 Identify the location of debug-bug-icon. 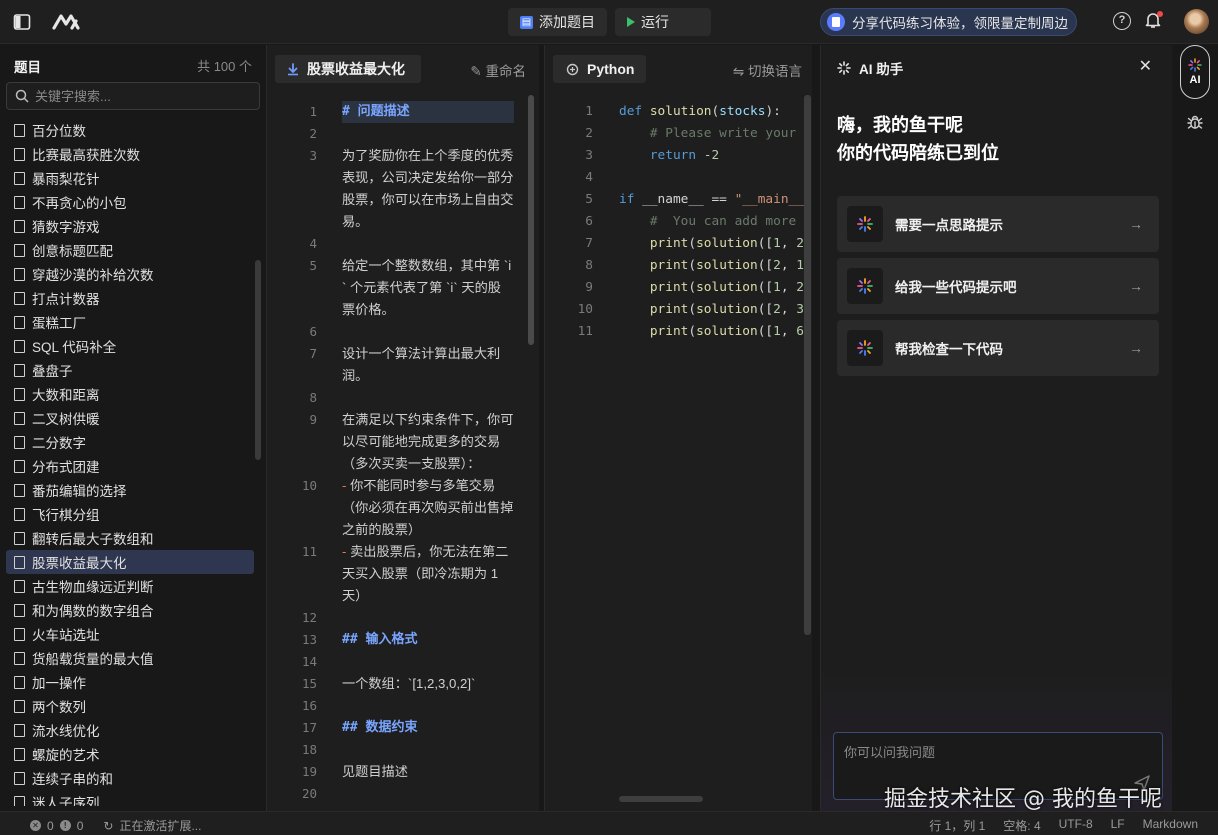
(1195, 122).